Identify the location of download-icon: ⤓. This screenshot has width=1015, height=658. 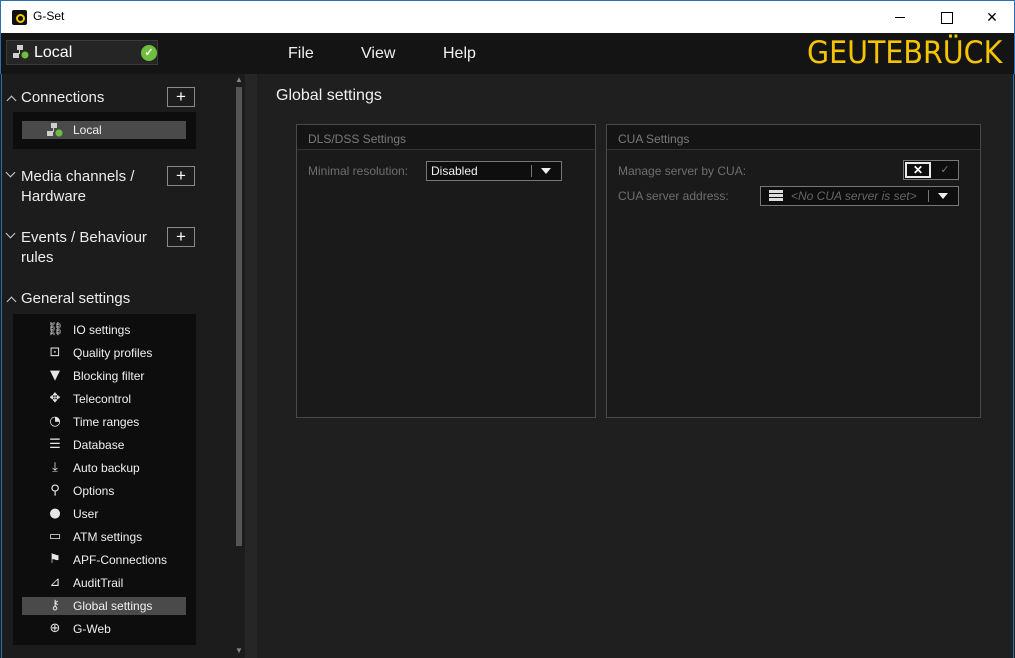
(55, 467).